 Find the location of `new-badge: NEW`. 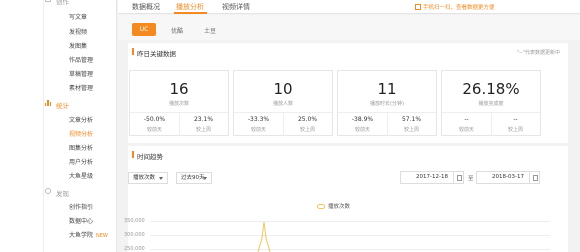

new-badge: NEW is located at coordinates (102, 236).